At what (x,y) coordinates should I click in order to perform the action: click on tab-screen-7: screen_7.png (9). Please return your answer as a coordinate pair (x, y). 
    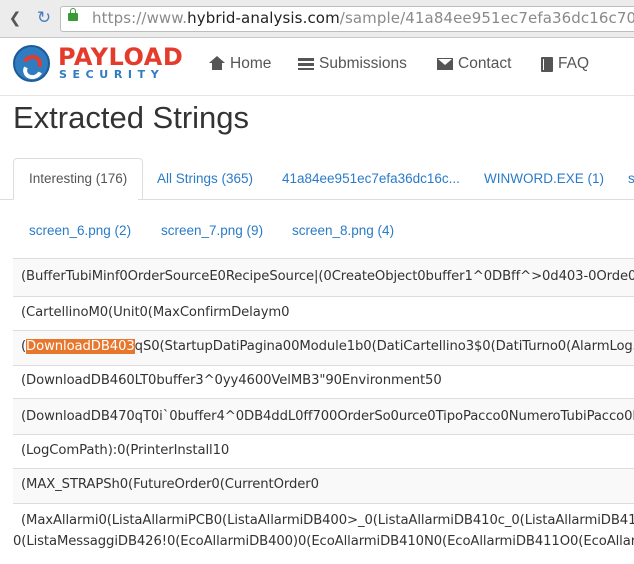
    Looking at the image, I should click on (212, 231).